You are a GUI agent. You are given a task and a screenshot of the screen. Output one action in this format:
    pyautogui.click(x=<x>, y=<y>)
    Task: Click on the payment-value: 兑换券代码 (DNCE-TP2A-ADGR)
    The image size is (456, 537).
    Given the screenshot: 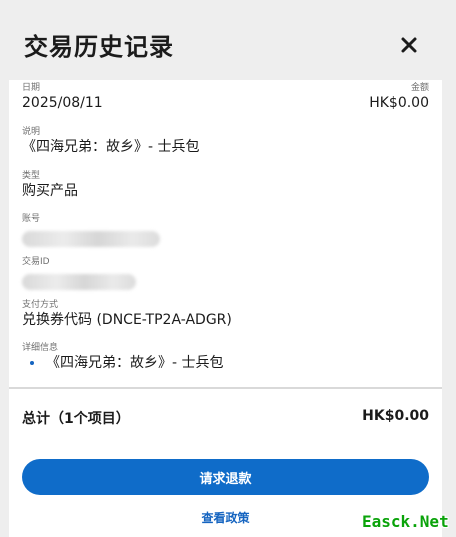 What is the action you would take?
    pyautogui.click(x=127, y=320)
    